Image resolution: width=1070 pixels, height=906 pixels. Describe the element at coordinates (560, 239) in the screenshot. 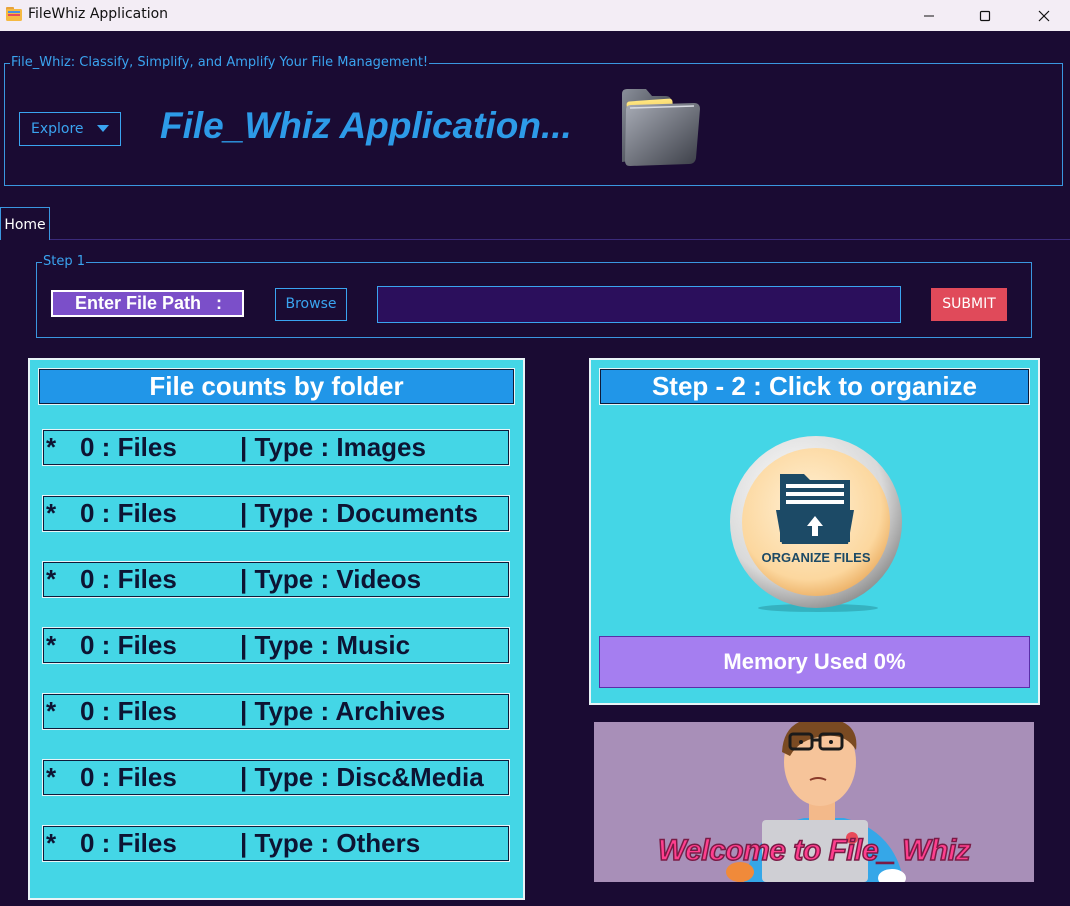

I see `tab-divider` at that location.